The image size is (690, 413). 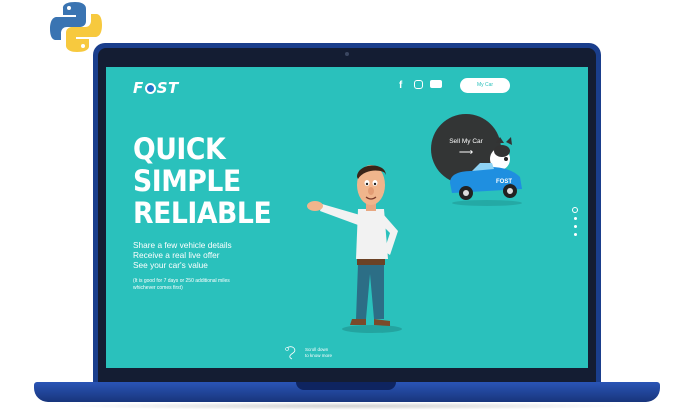 What do you see at coordinates (179, 149) in the screenshot?
I see `headline-line: QUICK` at bounding box center [179, 149].